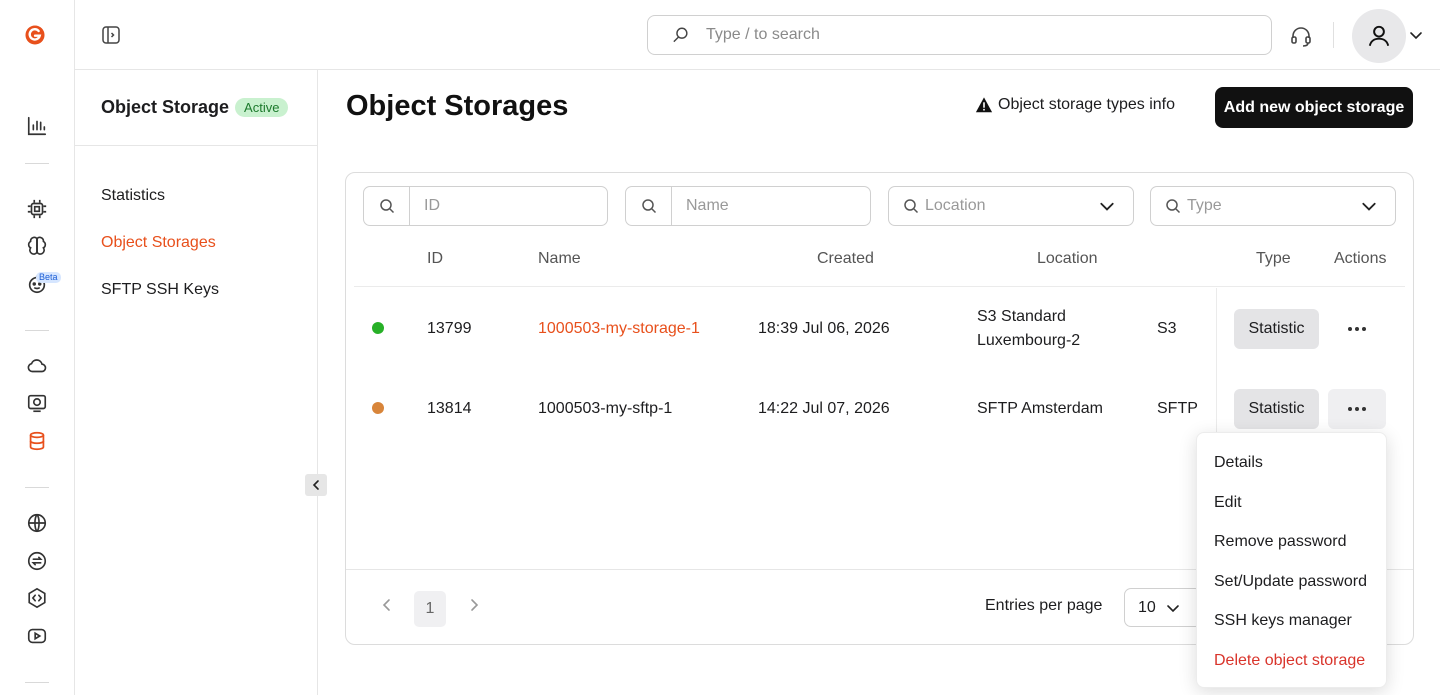 This screenshot has height=695, width=1440. What do you see at coordinates (111, 35) in the screenshot?
I see `sidebar-toggle-icon` at bounding box center [111, 35].